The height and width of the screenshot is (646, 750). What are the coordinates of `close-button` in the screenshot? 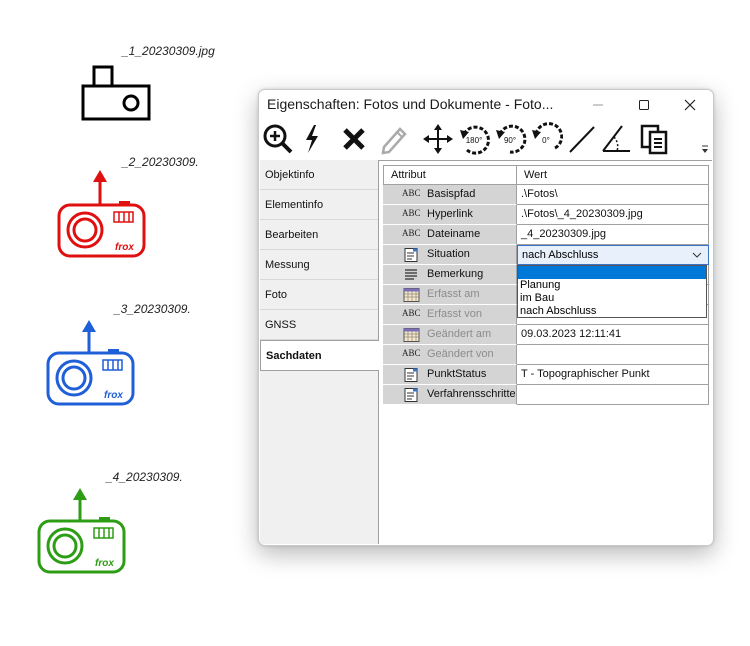 It's located at (690, 105).